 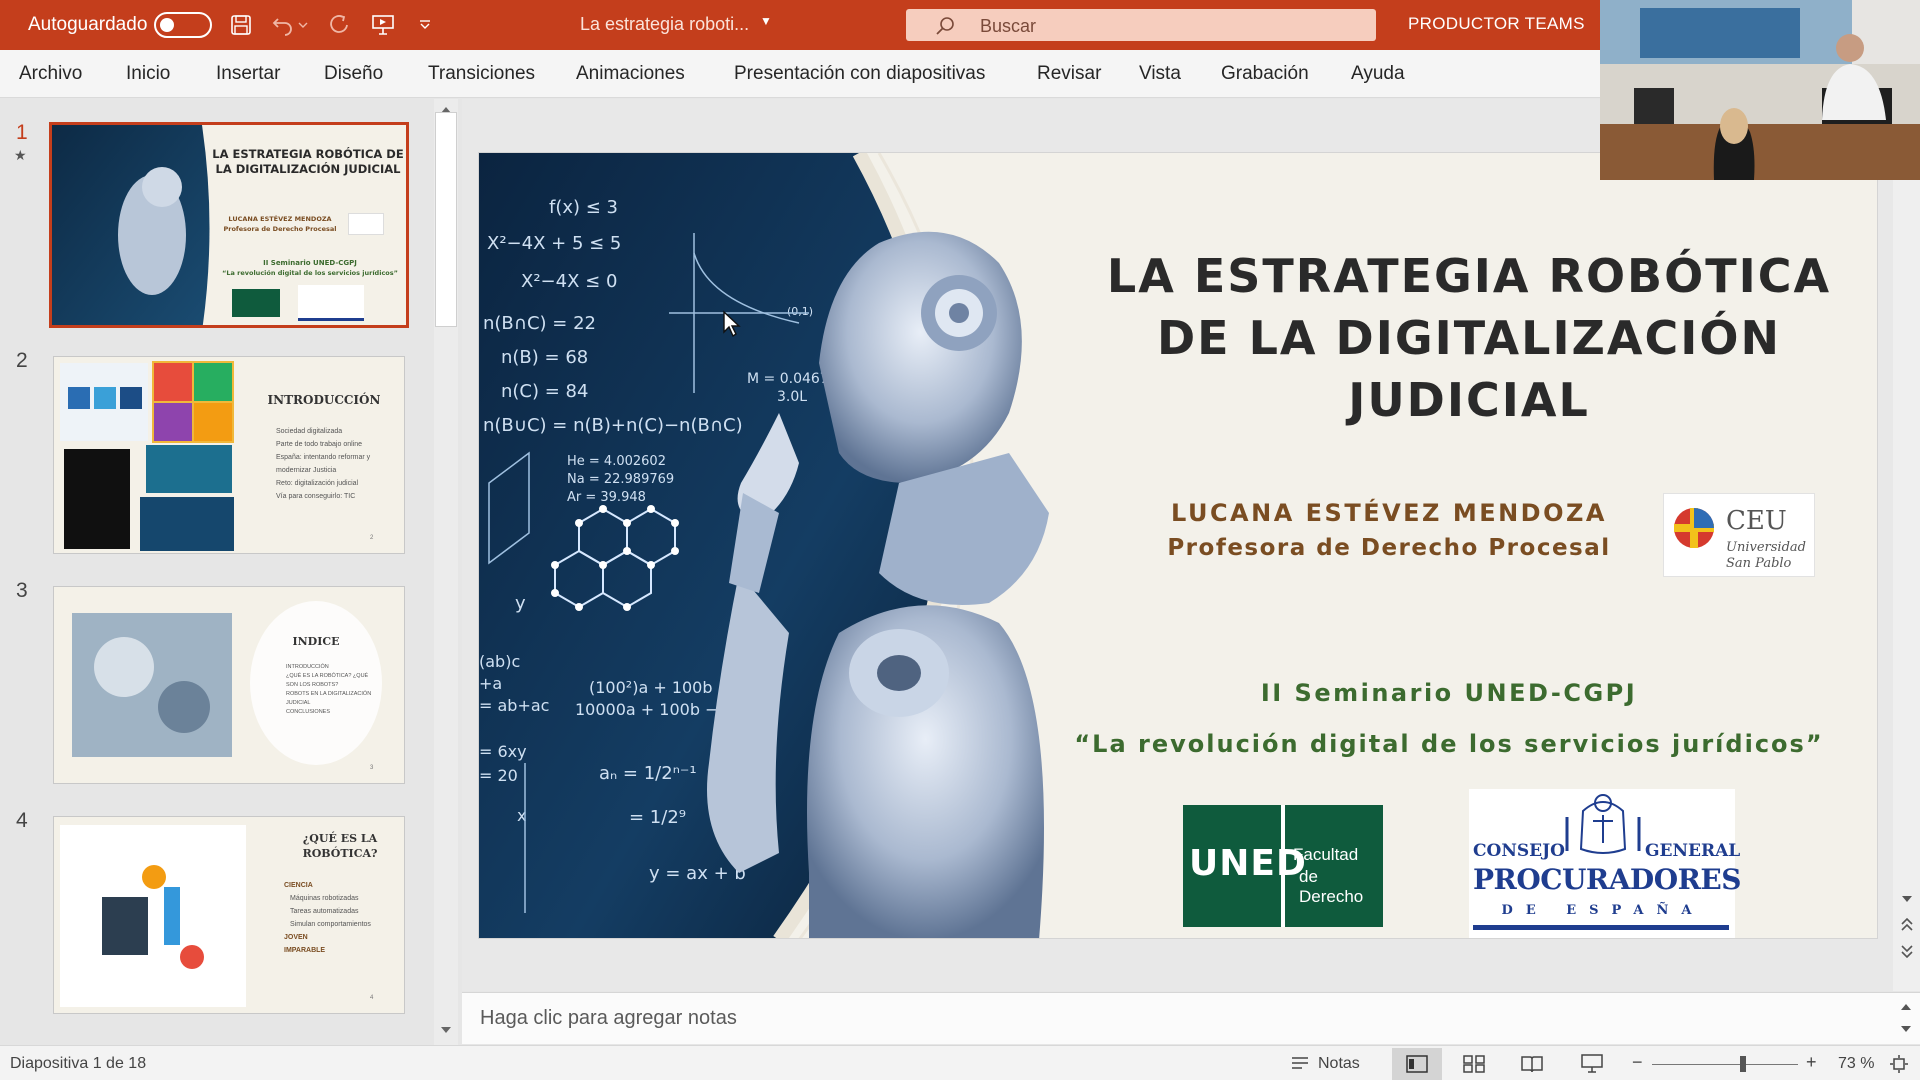 I want to click on slide-title-line: DE LA DIGITALIZACIÓN, so click(x=1469, y=338).